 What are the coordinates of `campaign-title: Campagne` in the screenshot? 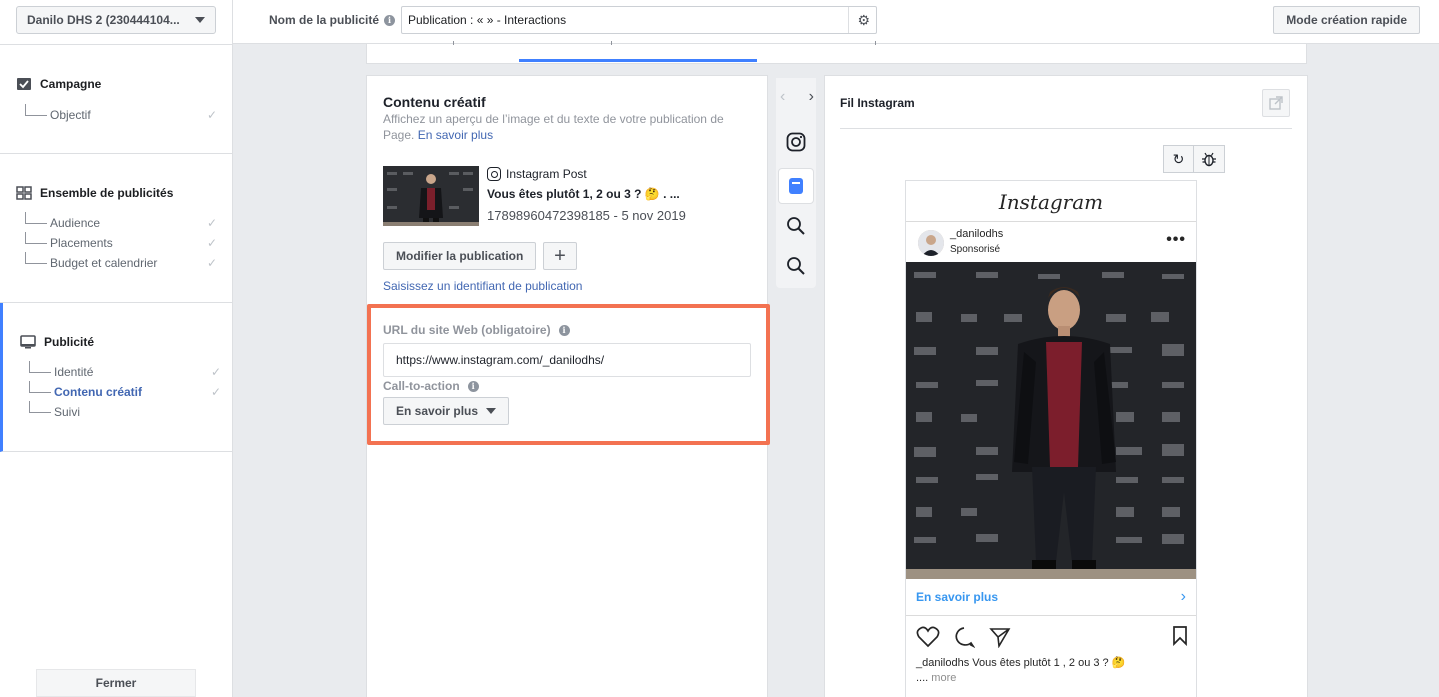 It's located at (71, 84).